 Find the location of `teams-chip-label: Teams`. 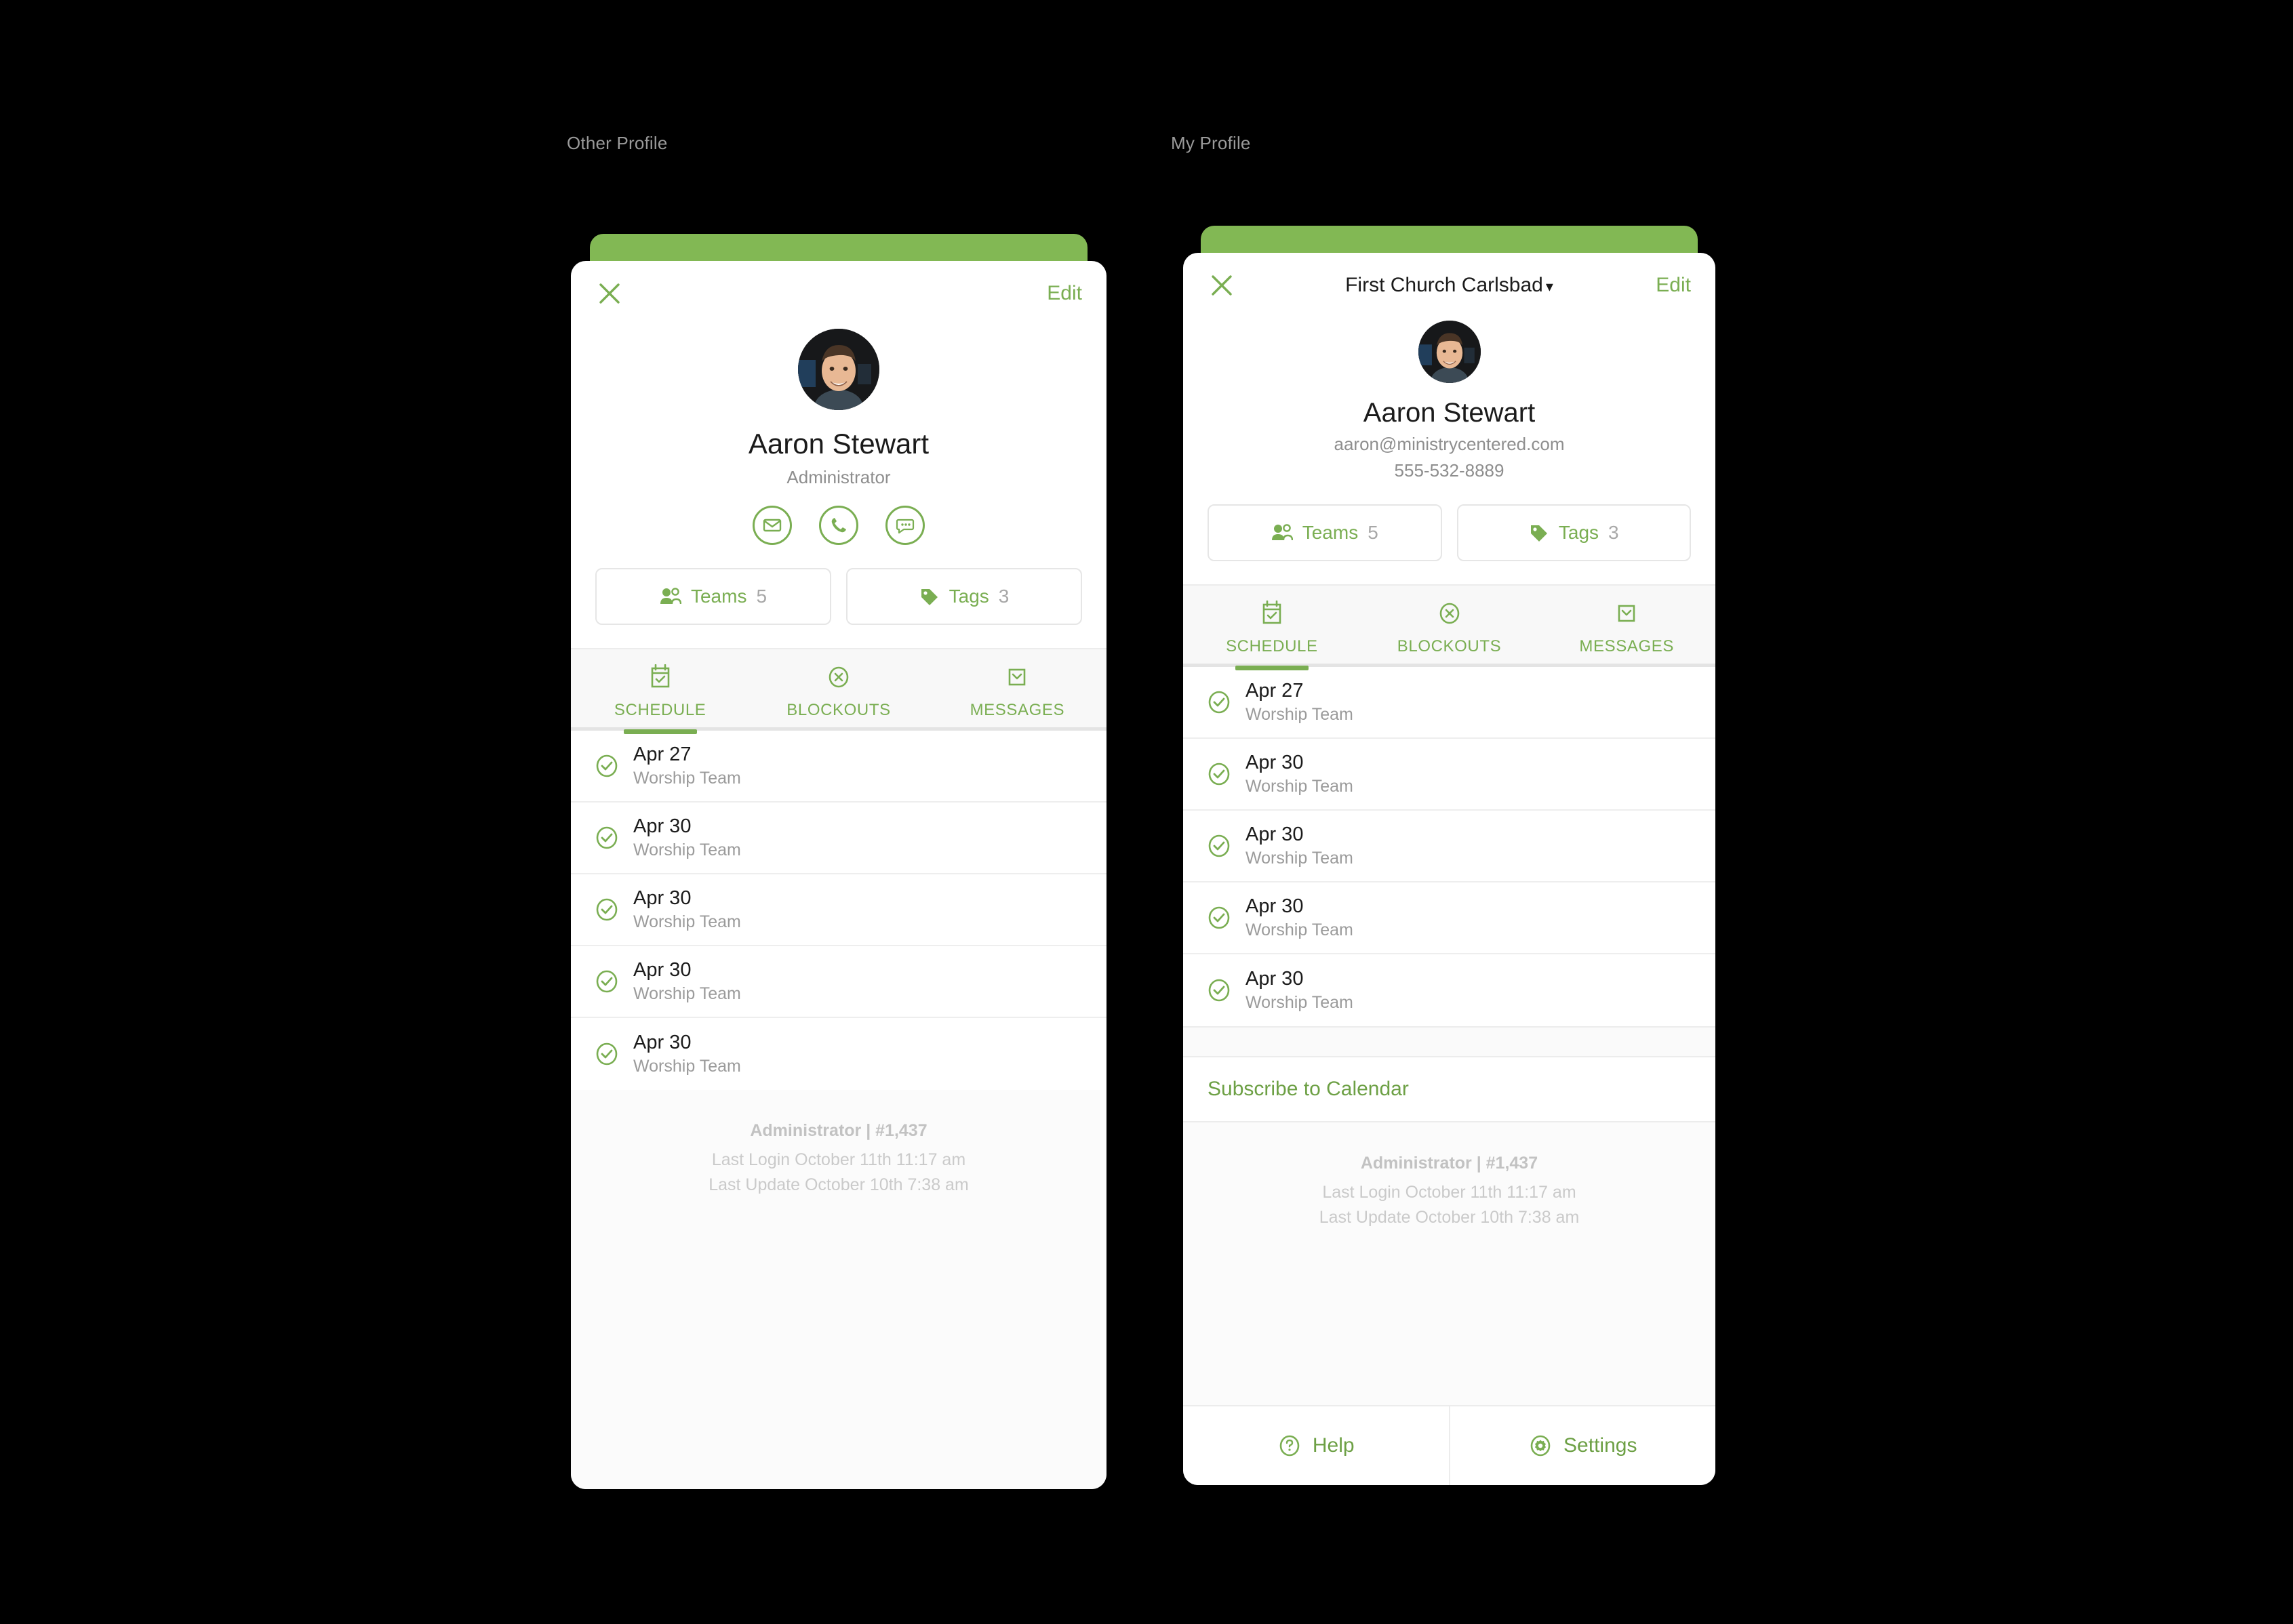

teams-chip-label: Teams is located at coordinates (718, 596).